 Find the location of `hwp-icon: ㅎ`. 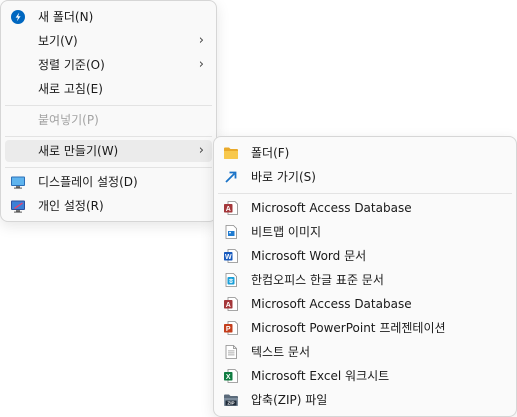

hwp-icon: ㅎ is located at coordinates (231, 280).